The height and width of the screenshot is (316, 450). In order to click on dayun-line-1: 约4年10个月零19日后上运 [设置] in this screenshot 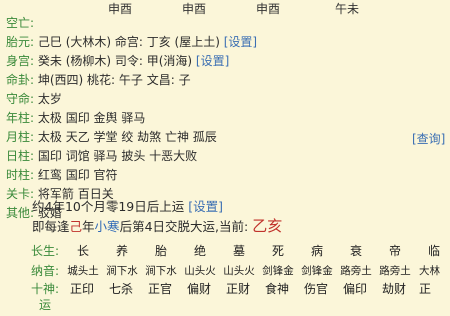, I will do `click(127, 207)`.